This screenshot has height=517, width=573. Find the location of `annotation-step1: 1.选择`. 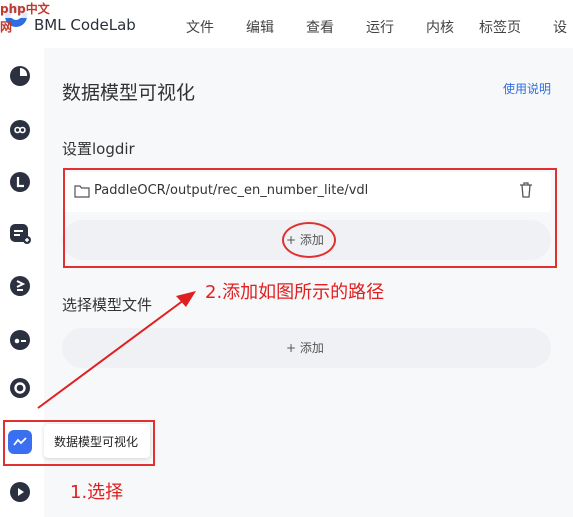

annotation-step1: 1.选择 is located at coordinates (97, 492).